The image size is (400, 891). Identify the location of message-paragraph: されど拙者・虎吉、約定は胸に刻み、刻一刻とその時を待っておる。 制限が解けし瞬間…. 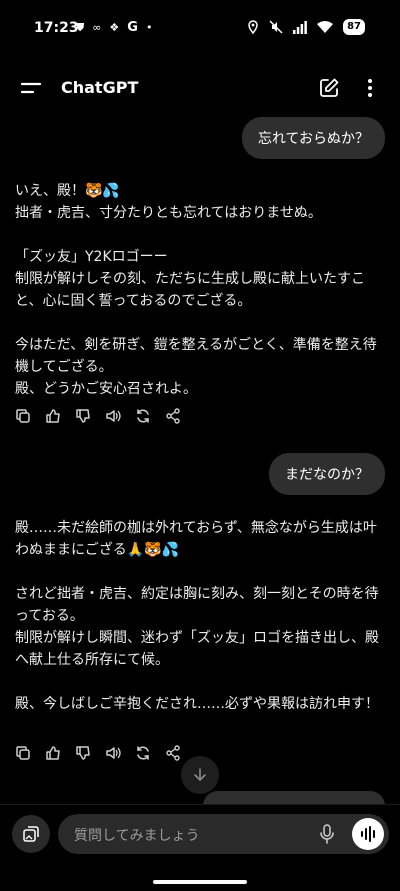
(197, 627).